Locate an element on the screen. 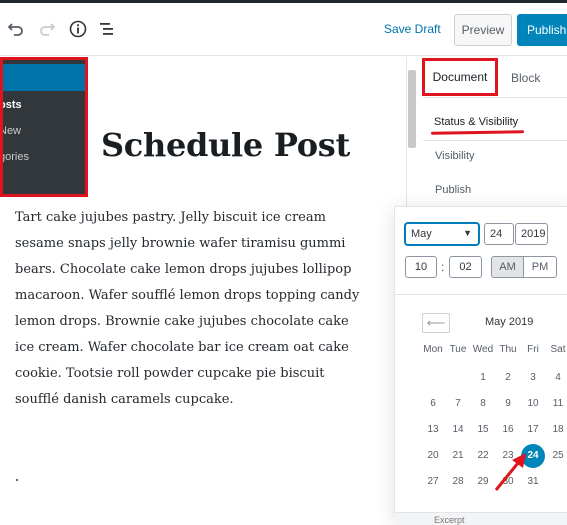  tab-document-label: Document is located at coordinates (460, 77).